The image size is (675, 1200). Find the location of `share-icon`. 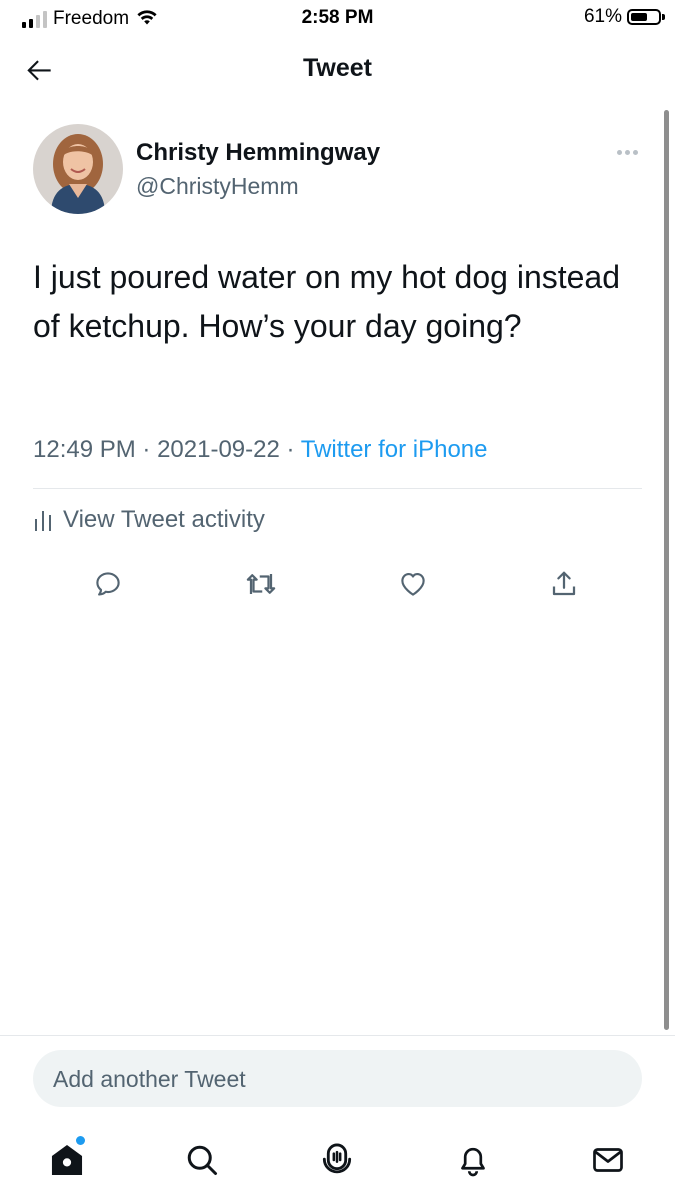

share-icon is located at coordinates (564, 583).